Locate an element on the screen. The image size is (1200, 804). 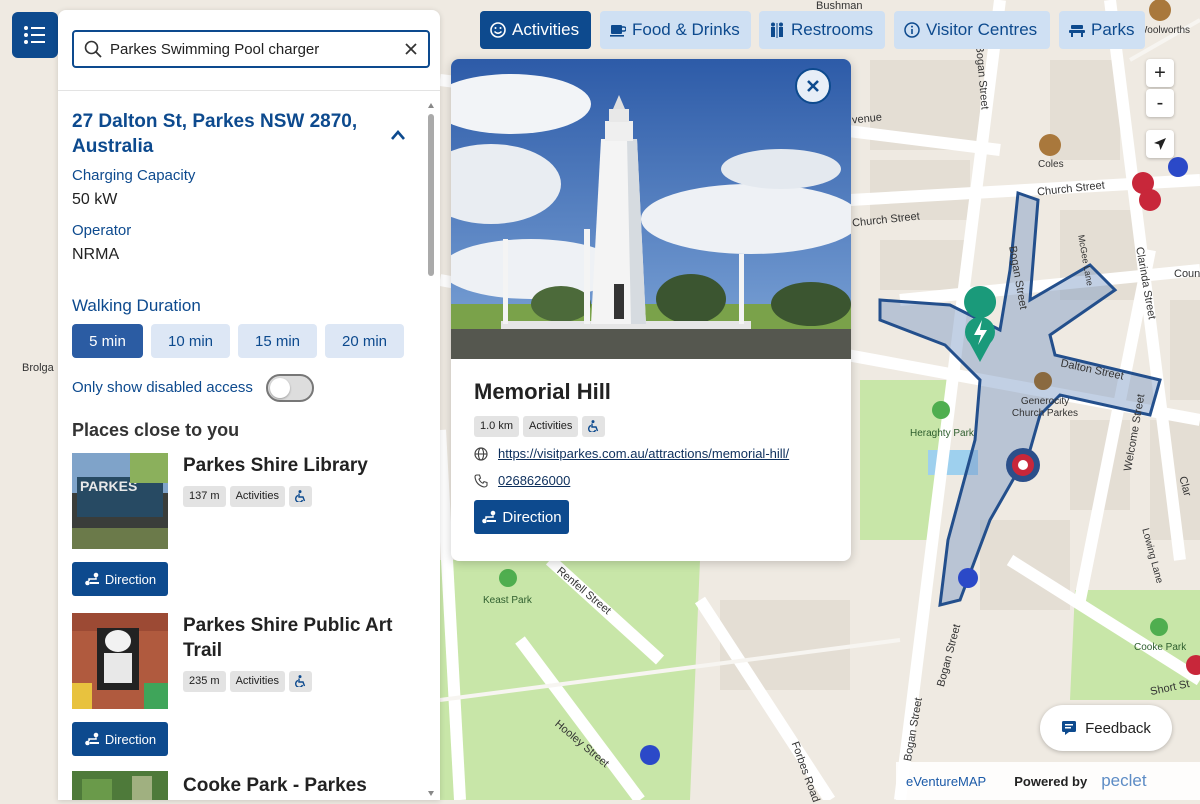
category-food-drinks-button: Food & Drinks is located at coordinates (675, 30).